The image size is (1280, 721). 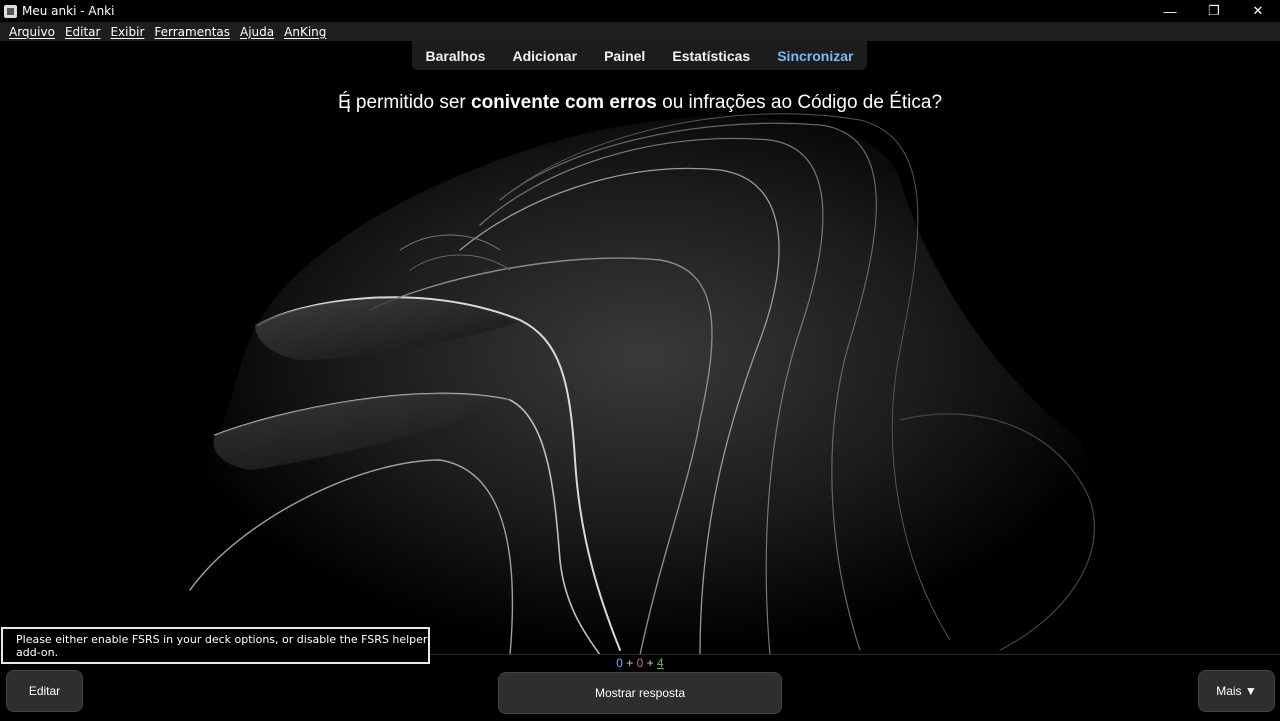 I want to click on toolbar-add: Adicionar, so click(x=544, y=56).